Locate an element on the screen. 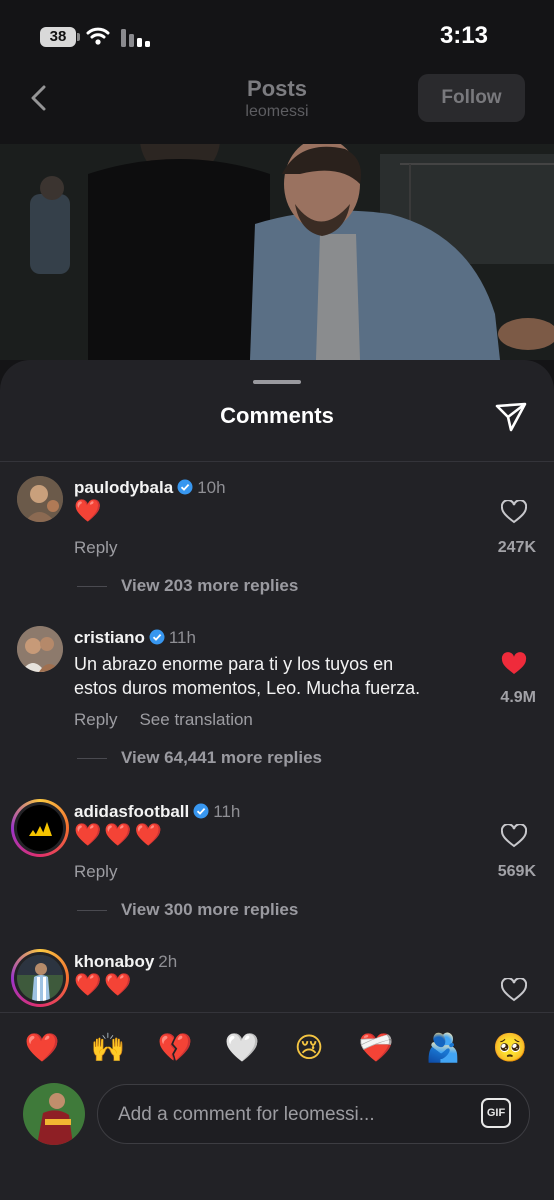 The height and width of the screenshot is (1200, 554). like-count: 247K is located at coordinates (516, 547).